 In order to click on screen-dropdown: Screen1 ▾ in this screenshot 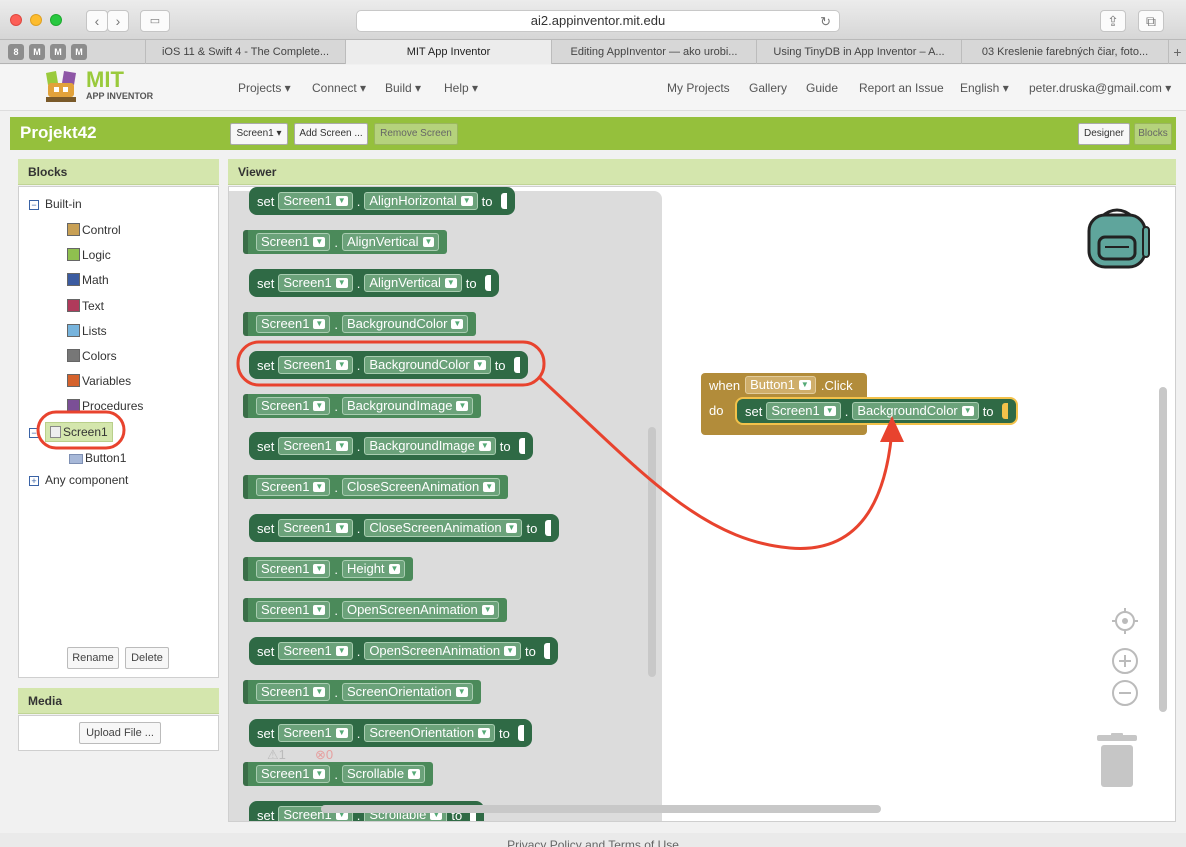, I will do `click(259, 134)`.